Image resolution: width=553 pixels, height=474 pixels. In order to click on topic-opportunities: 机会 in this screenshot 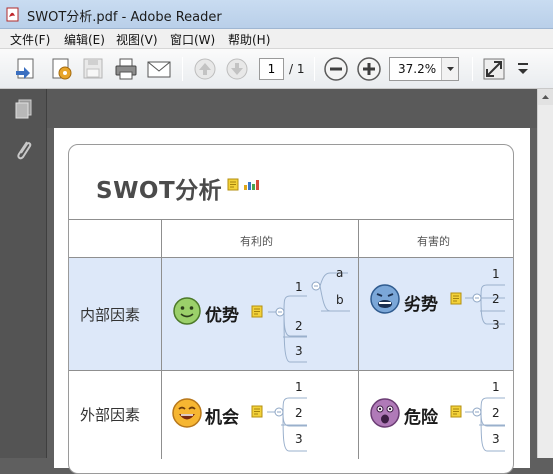, I will do `click(222, 418)`.